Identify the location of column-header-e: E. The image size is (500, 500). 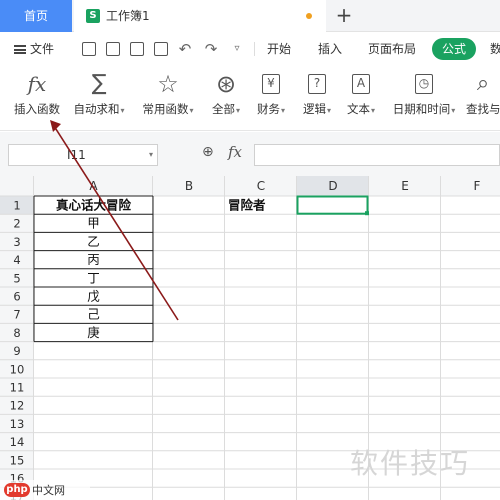
(405, 186).